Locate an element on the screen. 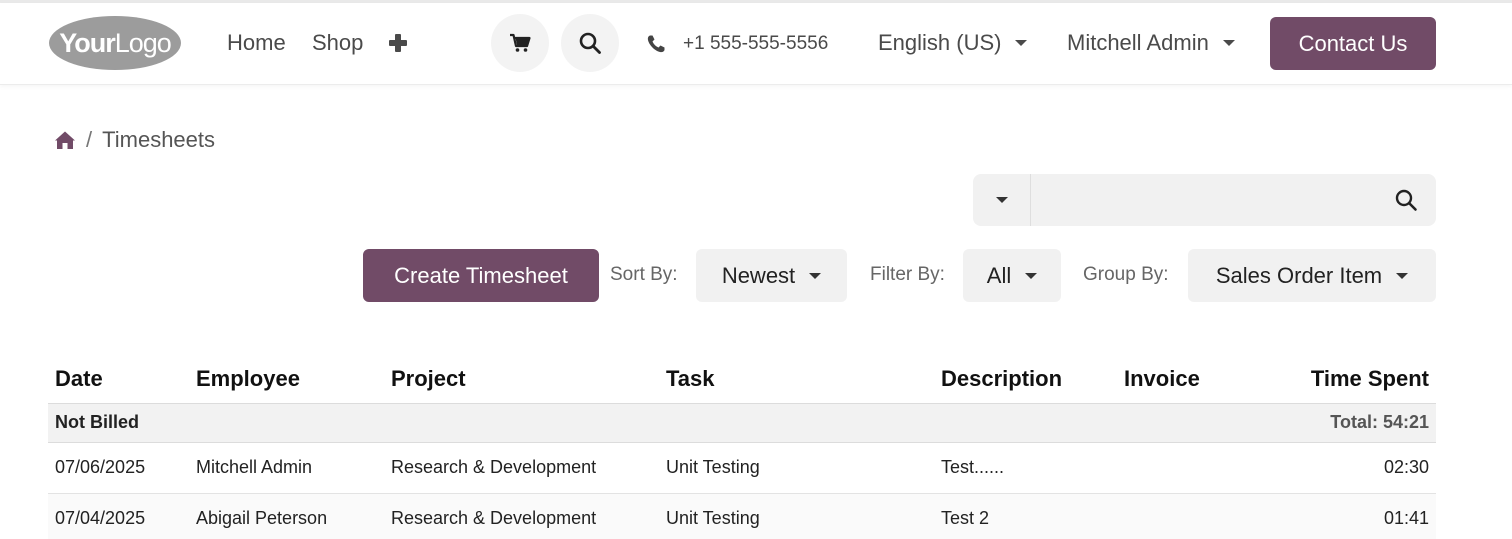 Image resolution: width=1512 pixels, height=539 pixels. cart-button is located at coordinates (520, 43).